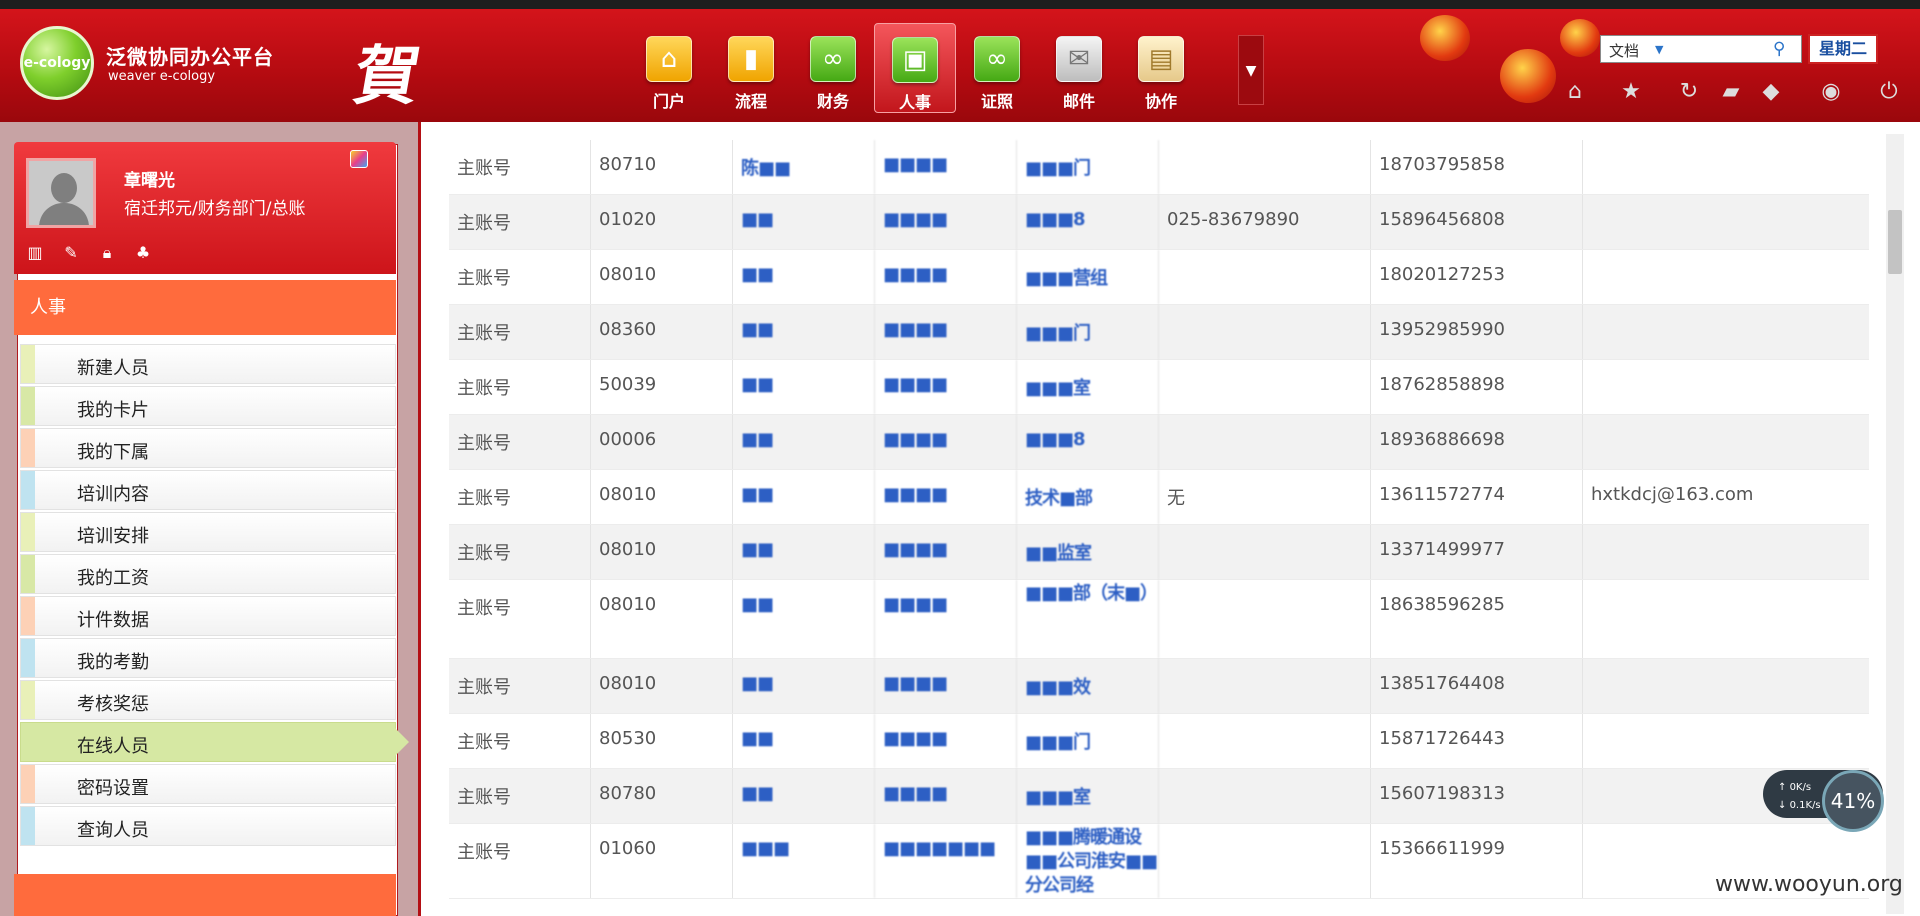 This screenshot has width=1920, height=916. I want to click on notepad-icon: ✎, so click(71, 253).